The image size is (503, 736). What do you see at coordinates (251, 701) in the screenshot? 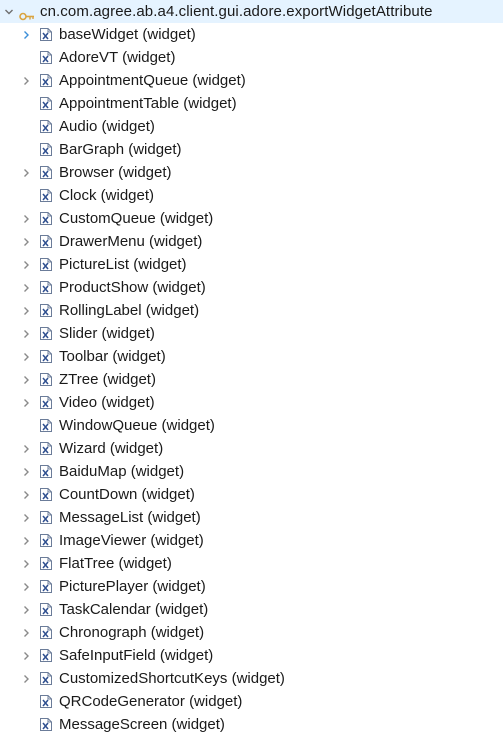
I see `tree-item: QRCodeGenerator (widget)` at bounding box center [251, 701].